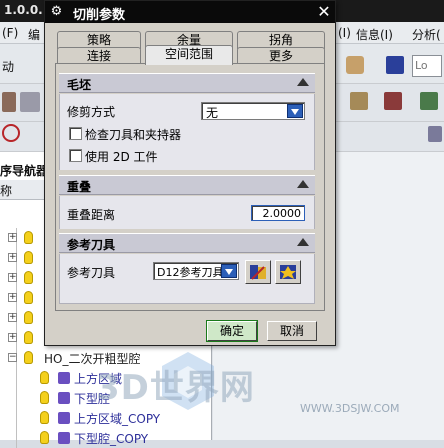 The width and height of the screenshot is (444, 448). What do you see at coordinates (393, 101) in the screenshot?
I see `move-icon` at bounding box center [393, 101].